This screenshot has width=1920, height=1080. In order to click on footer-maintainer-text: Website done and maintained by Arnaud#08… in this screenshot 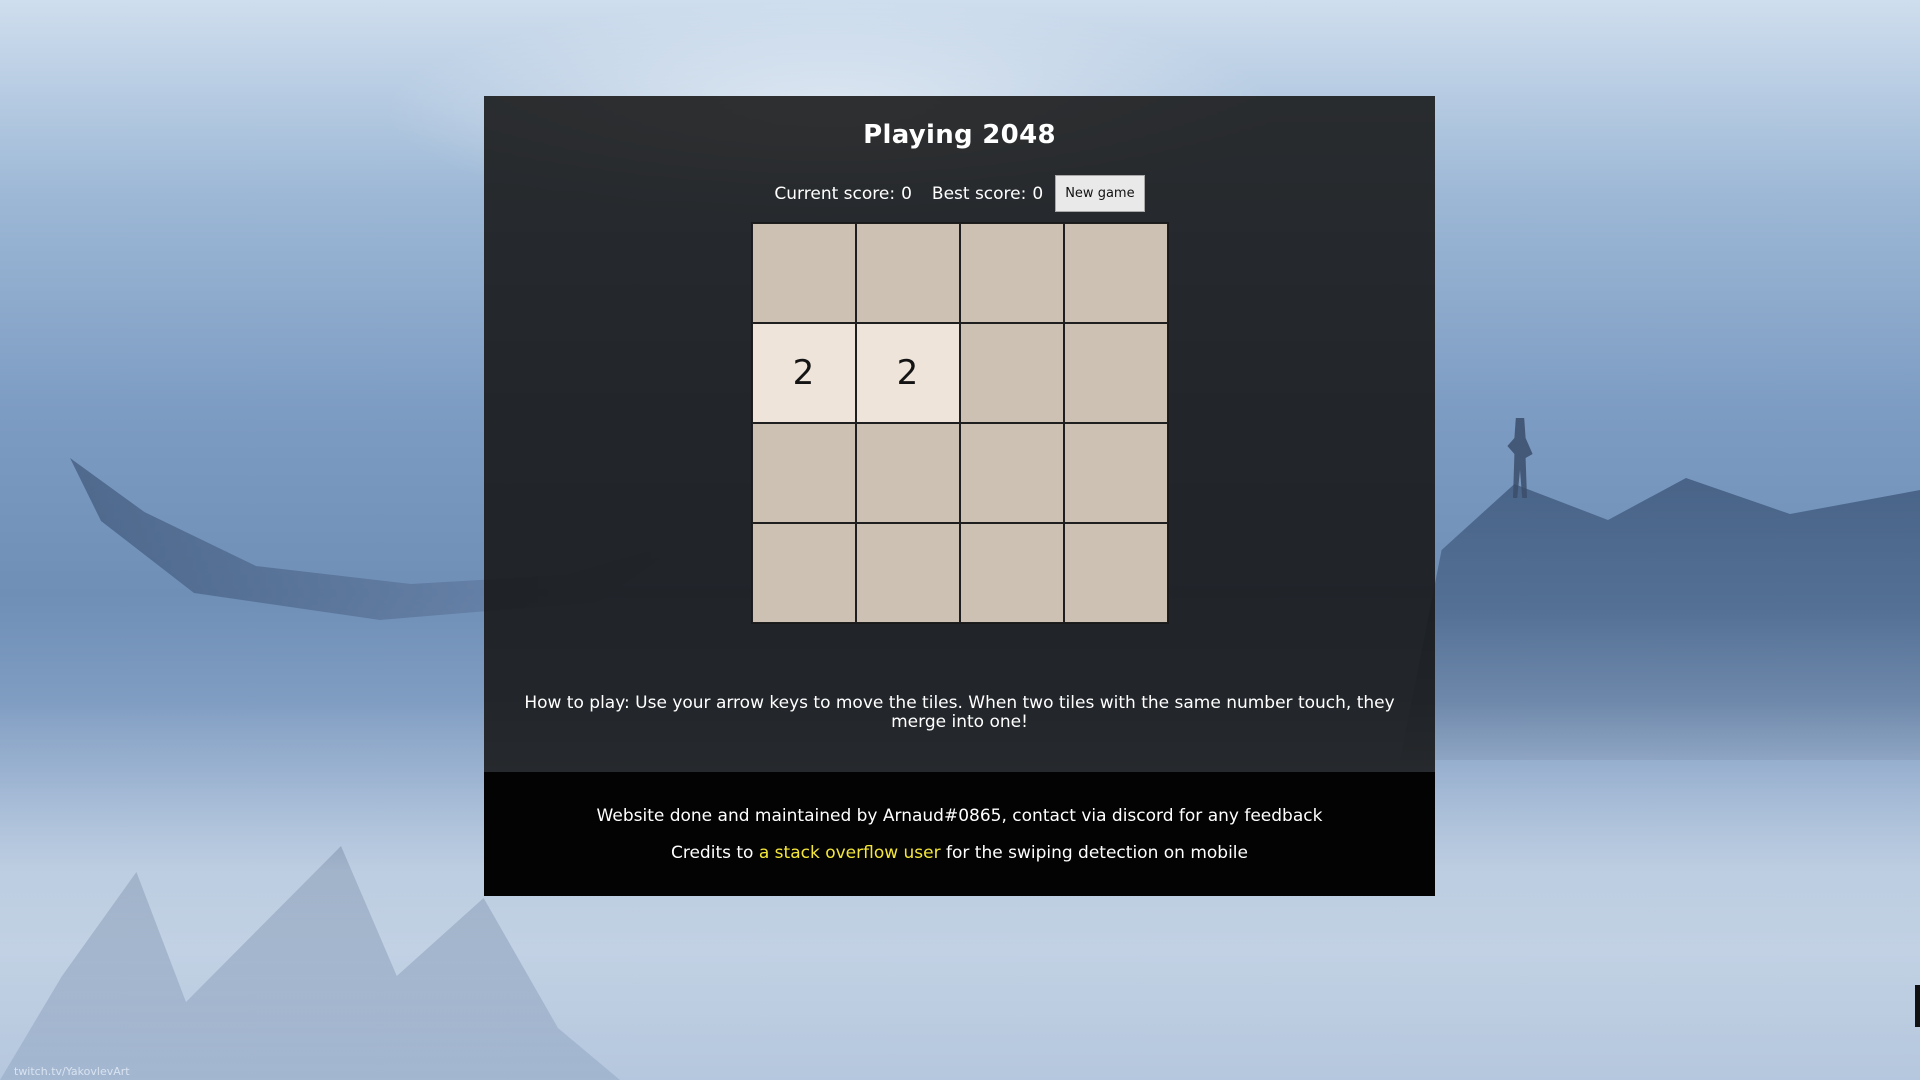, I will do `click(959, 815)`.